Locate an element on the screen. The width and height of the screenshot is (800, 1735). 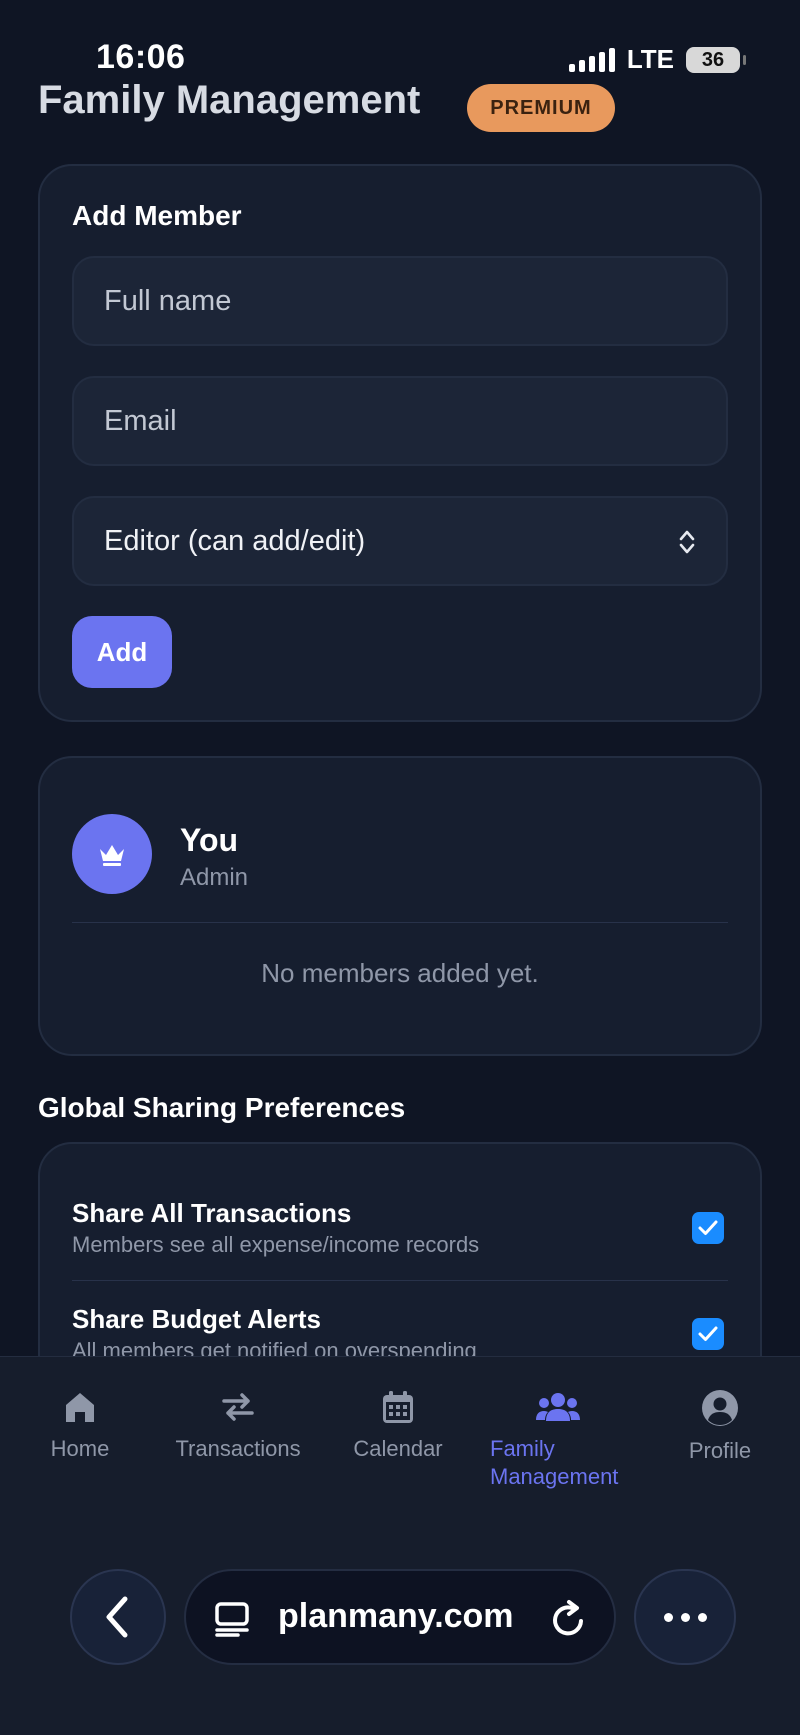
status-indicators: LTE 36 is located at coordinates (657, 59).